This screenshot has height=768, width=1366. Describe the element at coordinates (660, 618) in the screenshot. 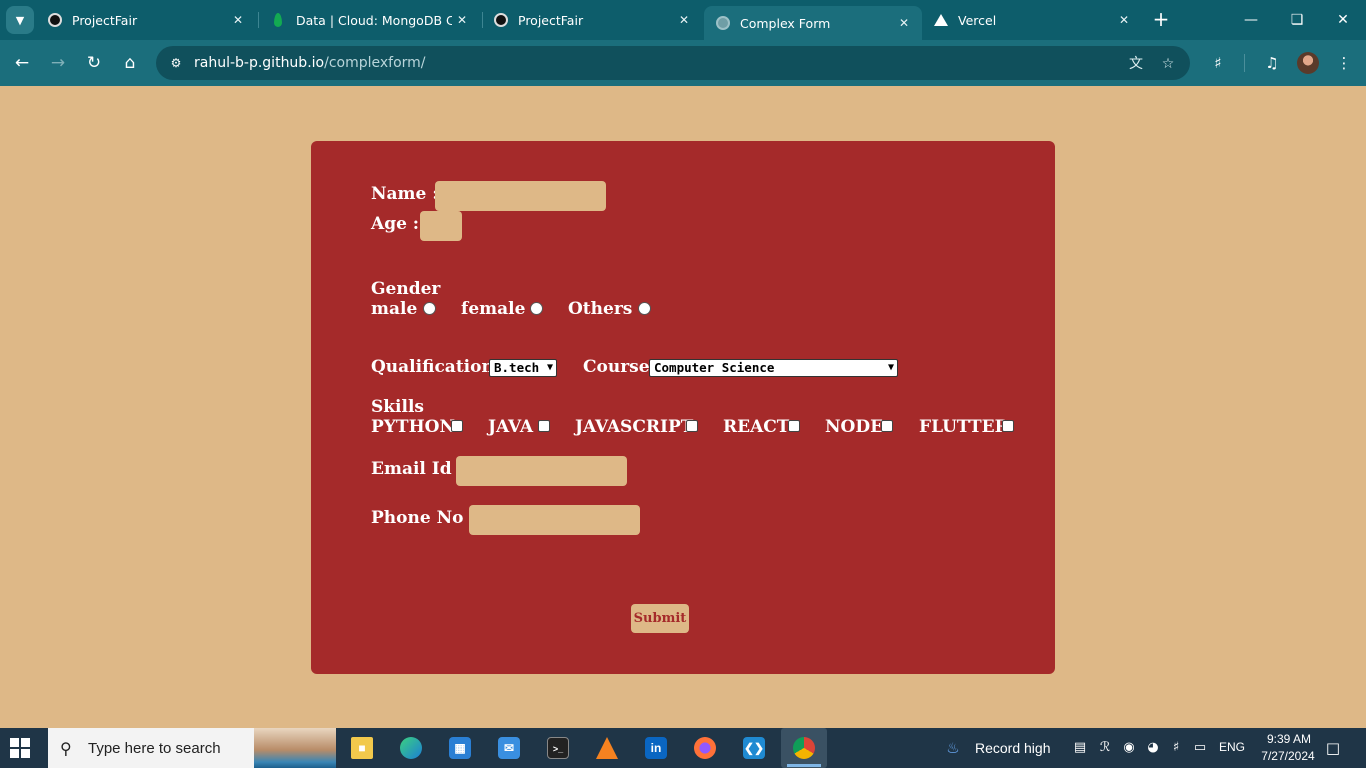

I see `submit-button: Submit` at that location.